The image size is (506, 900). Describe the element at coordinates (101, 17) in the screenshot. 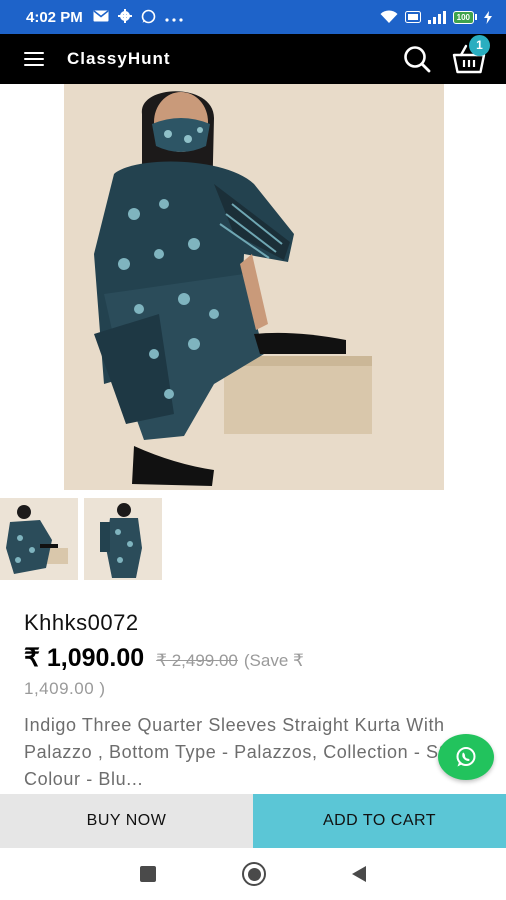

I see `email-icon` at that location.